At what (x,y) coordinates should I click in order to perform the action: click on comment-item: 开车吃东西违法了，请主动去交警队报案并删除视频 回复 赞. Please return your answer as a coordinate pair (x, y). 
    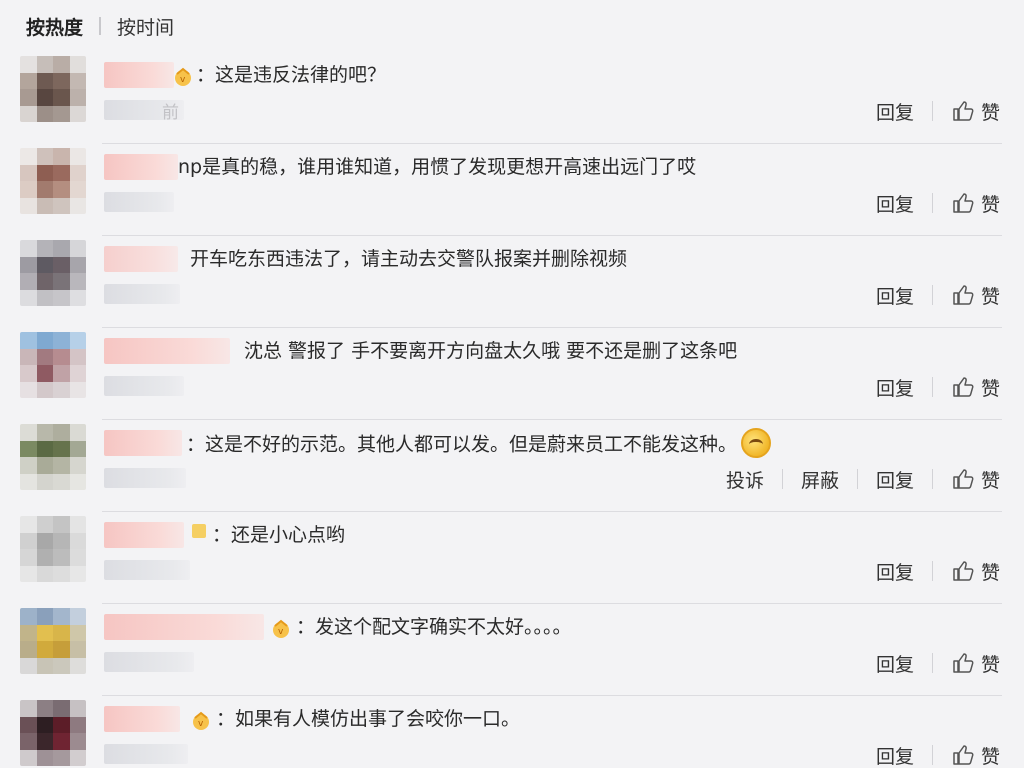
    Looking at the image, I should click on (512, 282).